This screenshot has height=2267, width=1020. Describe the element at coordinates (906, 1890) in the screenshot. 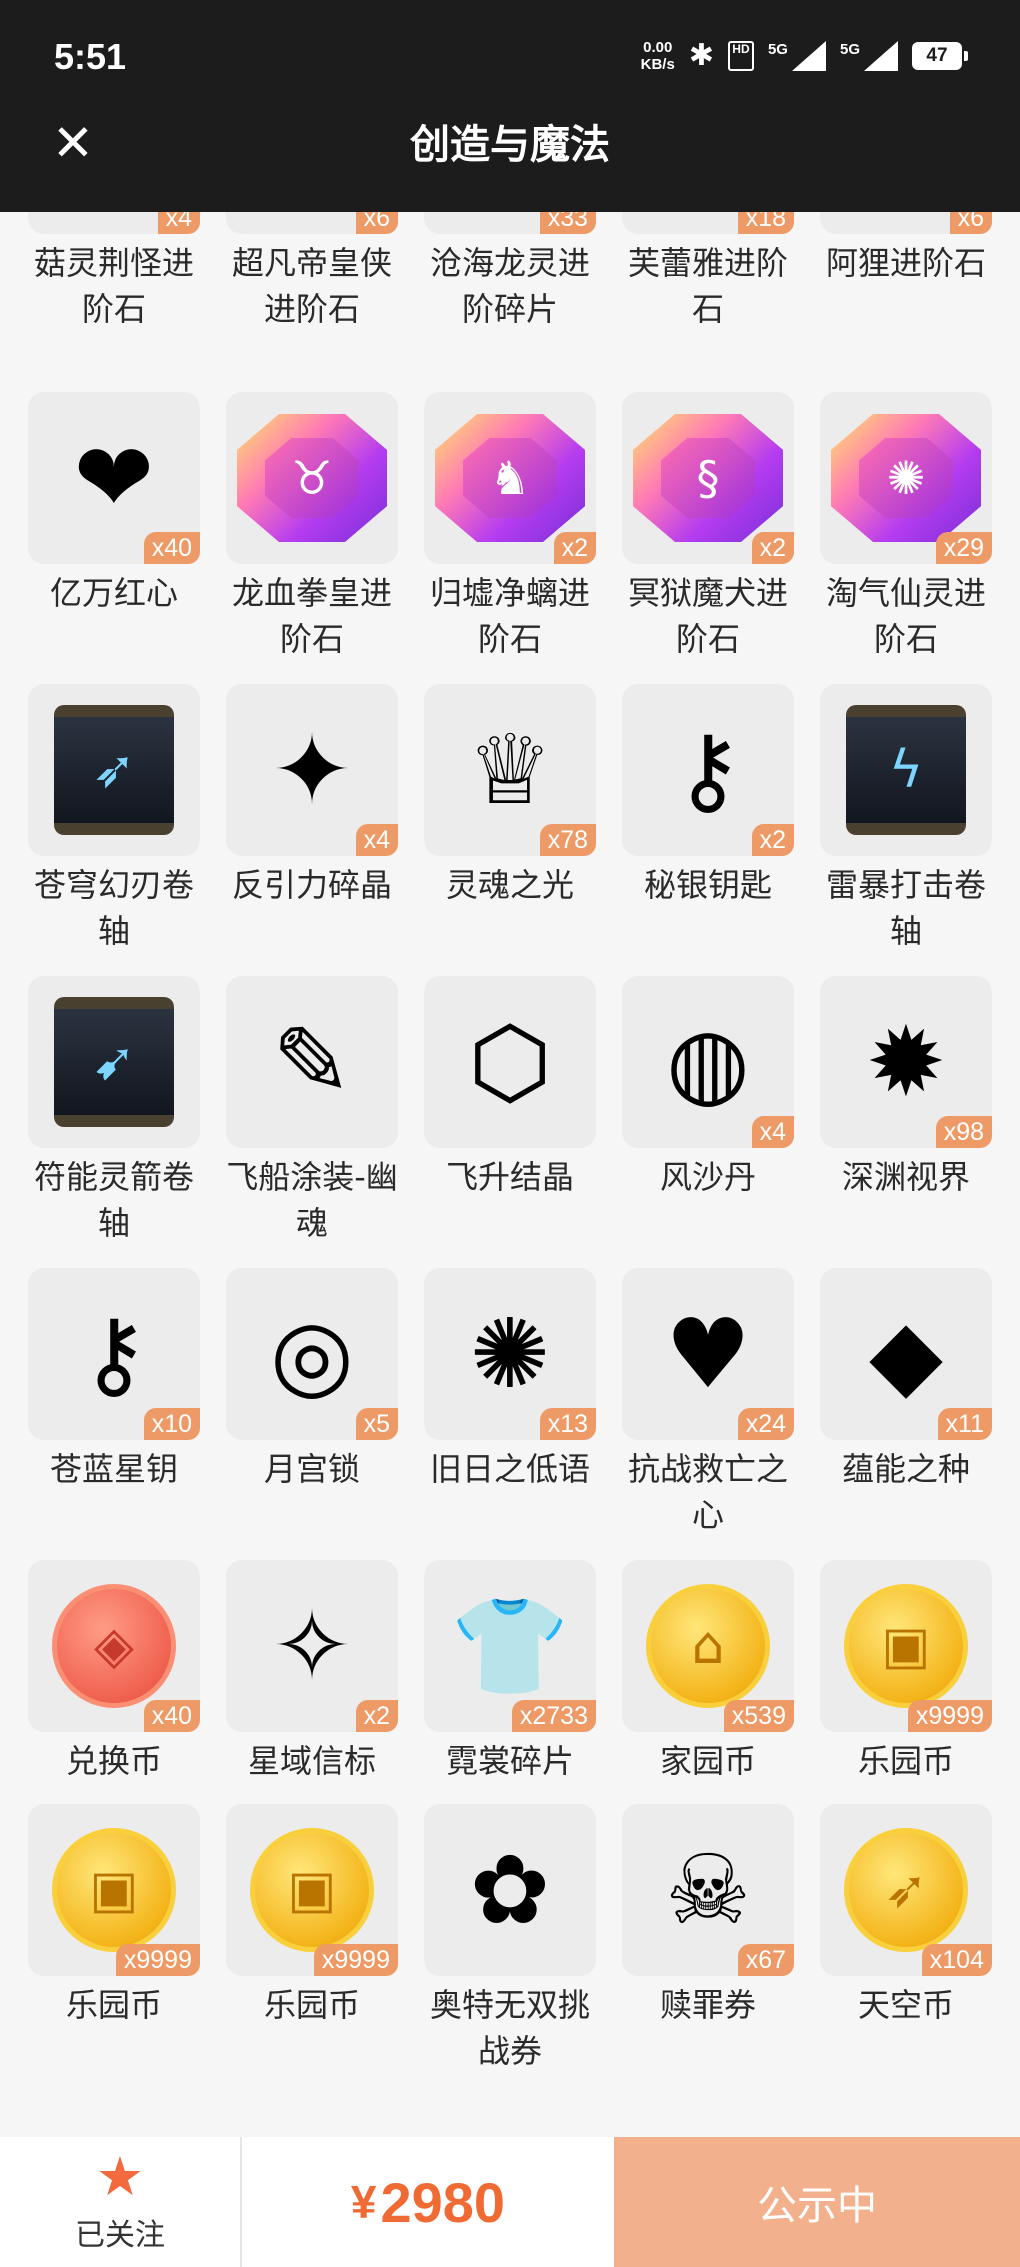

I see `coin-icon: ➶` at that location.